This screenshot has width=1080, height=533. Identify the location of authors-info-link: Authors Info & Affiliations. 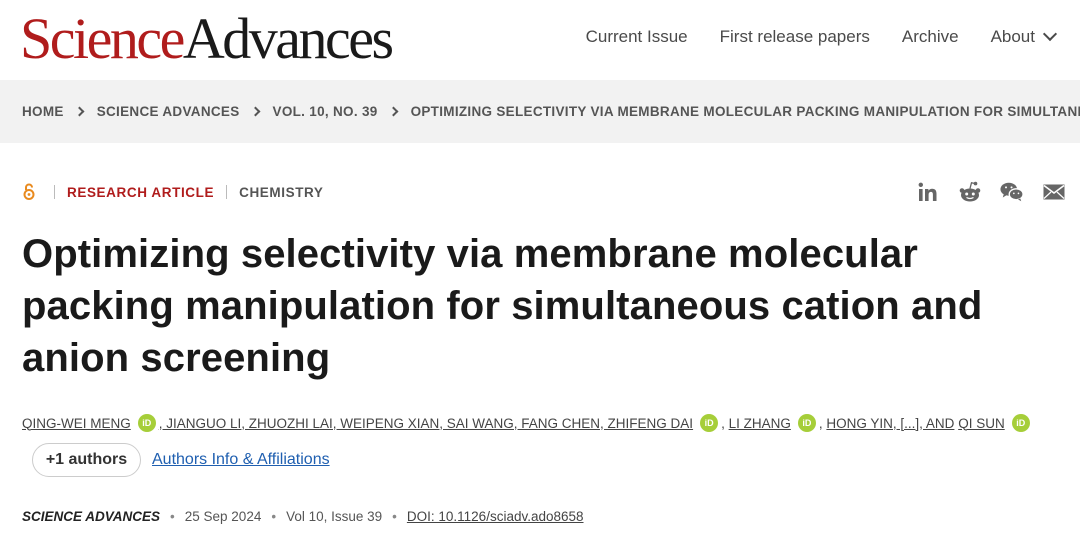
(241, 460).